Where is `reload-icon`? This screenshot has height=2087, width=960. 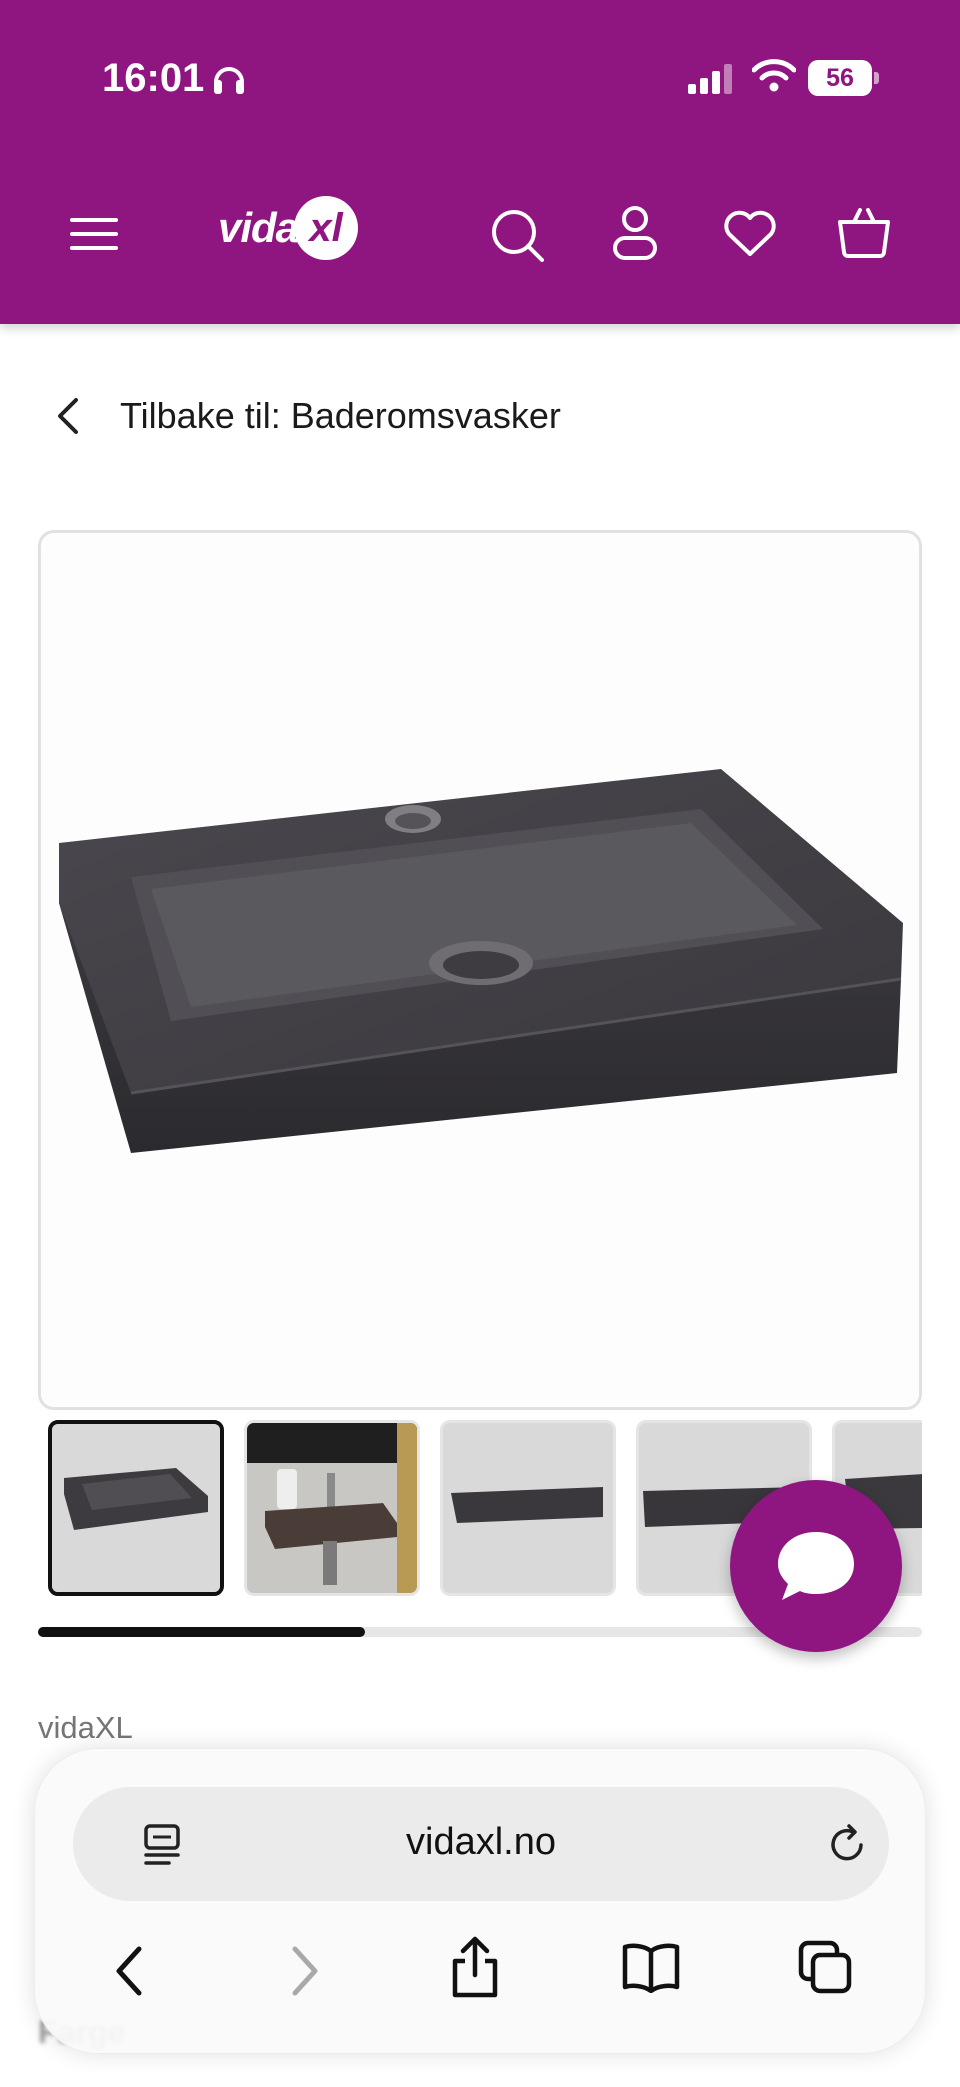 reload-icon is located at coordinates (847, 1845).